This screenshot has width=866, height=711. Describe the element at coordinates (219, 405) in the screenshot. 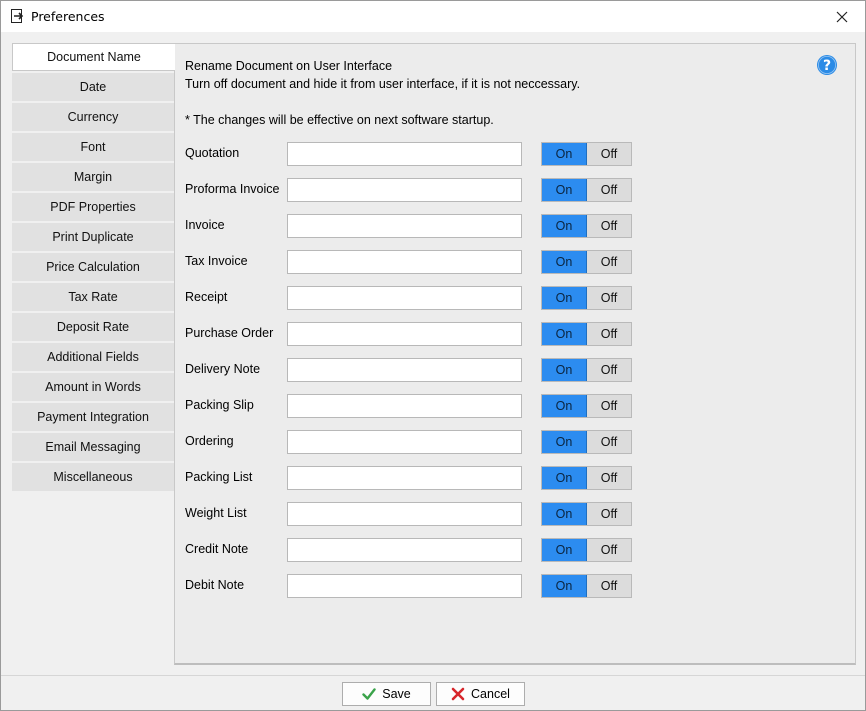

I see `packing-slip-label: Packing Slip` at that location.